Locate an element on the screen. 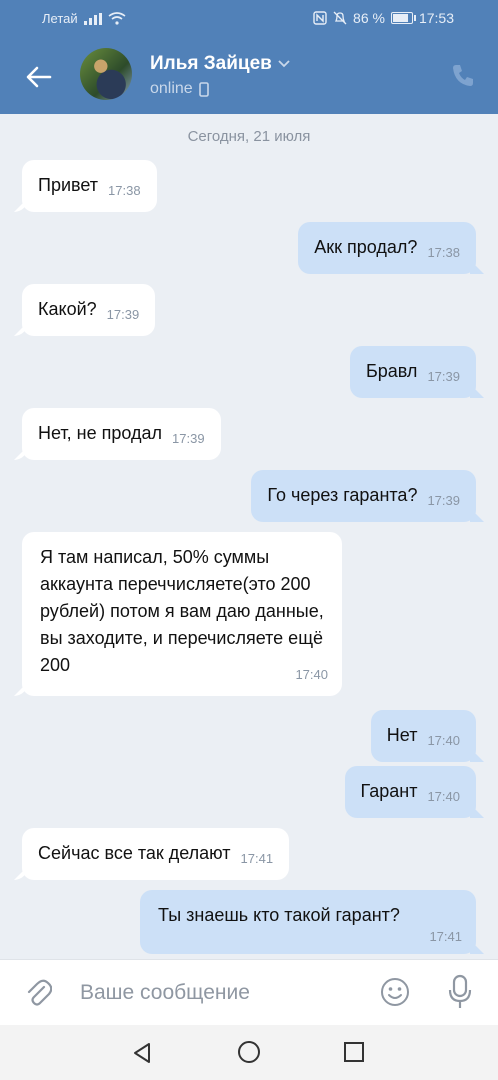 This screenshot has width=498, height=1080. message-incoming: Нет, не продал 17:39 is located at coordinates (121, 434).